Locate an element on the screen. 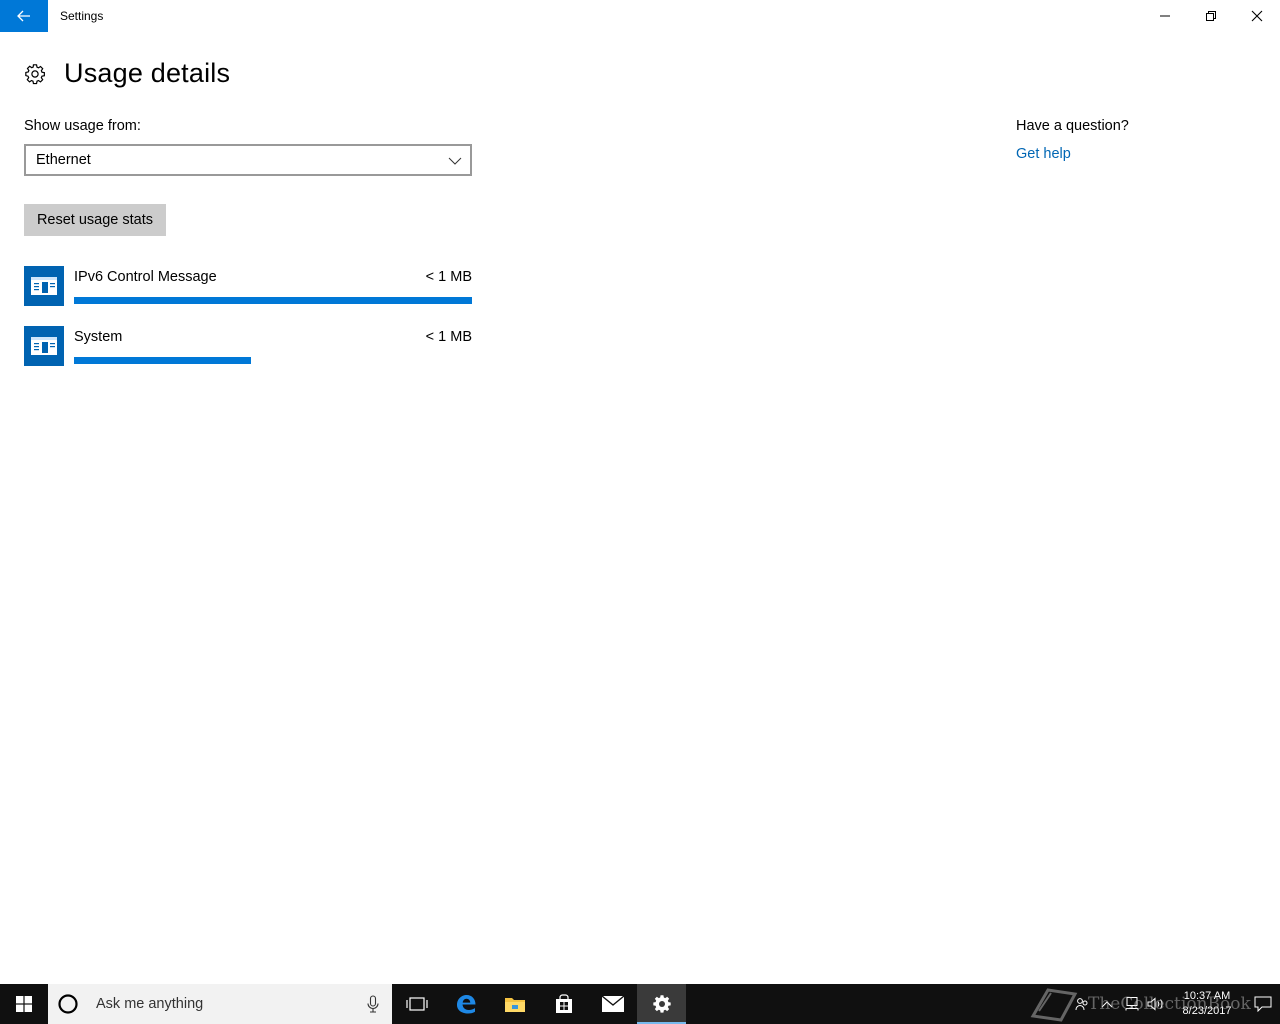 The height and width of the screenshot is (1024, 1280). volume-icon is located at coordinates (1156, 1004).